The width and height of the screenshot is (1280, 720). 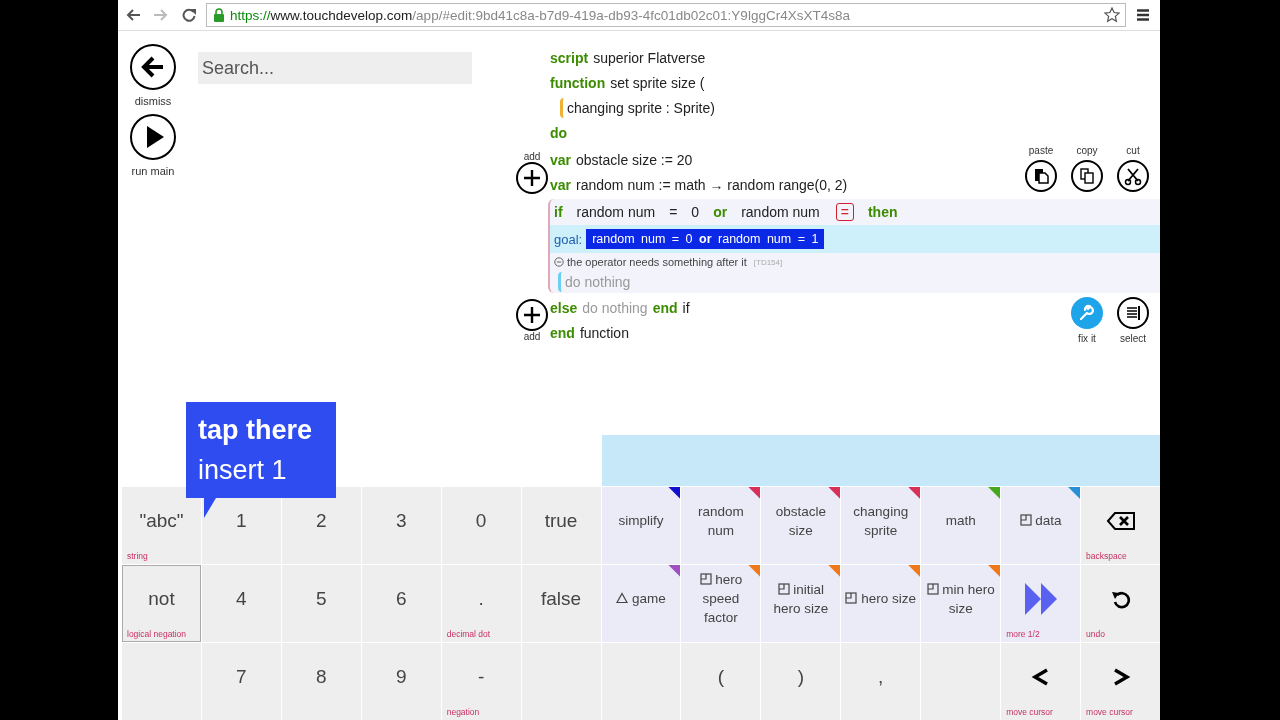 I want to click on code-text: 0, so click(x=695, y=212).